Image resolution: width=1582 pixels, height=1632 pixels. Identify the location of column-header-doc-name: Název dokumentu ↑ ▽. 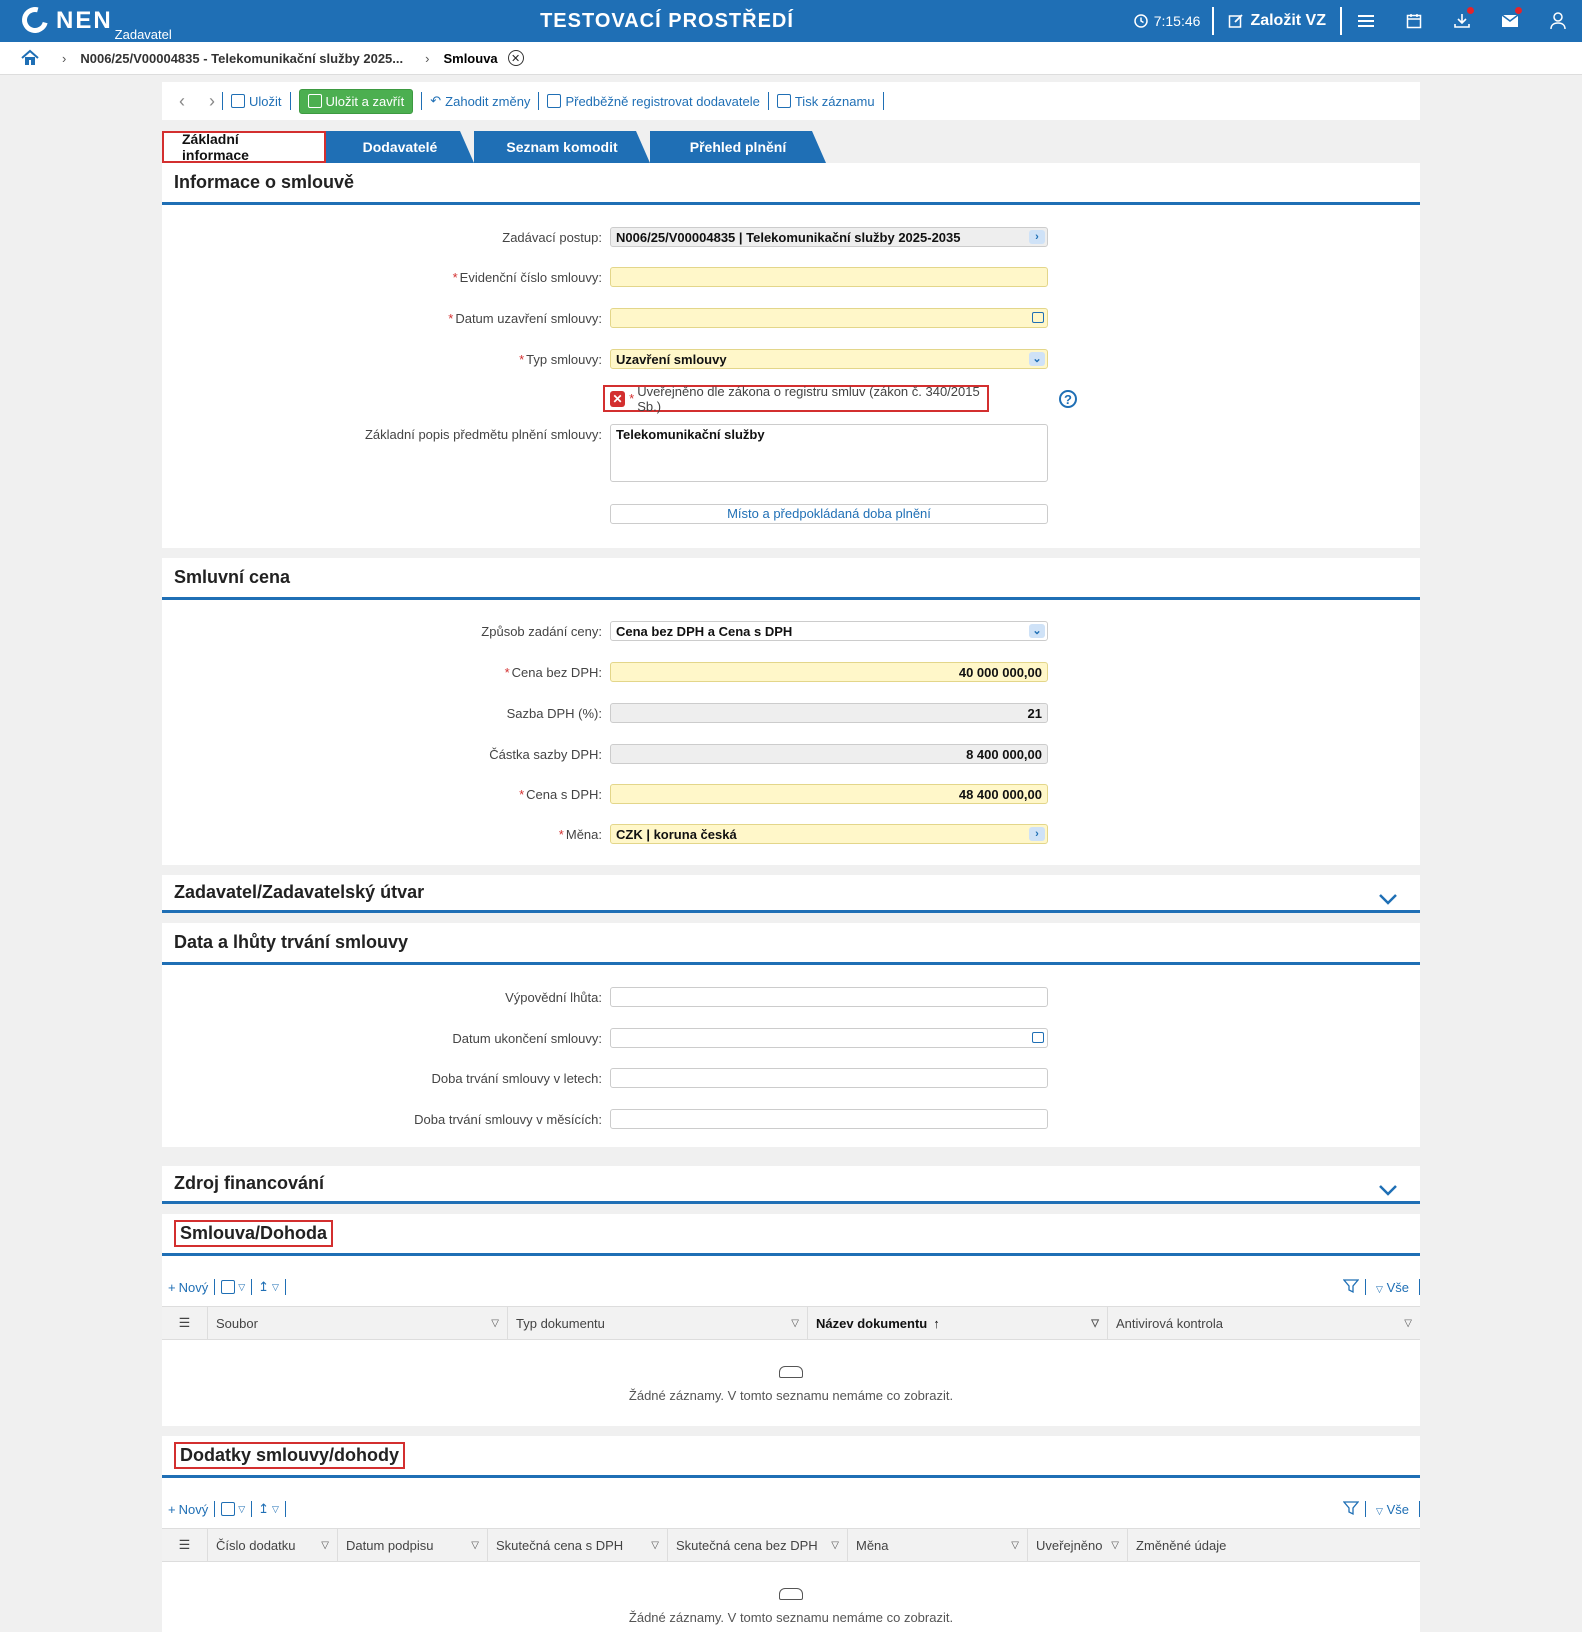
(958, 1323).